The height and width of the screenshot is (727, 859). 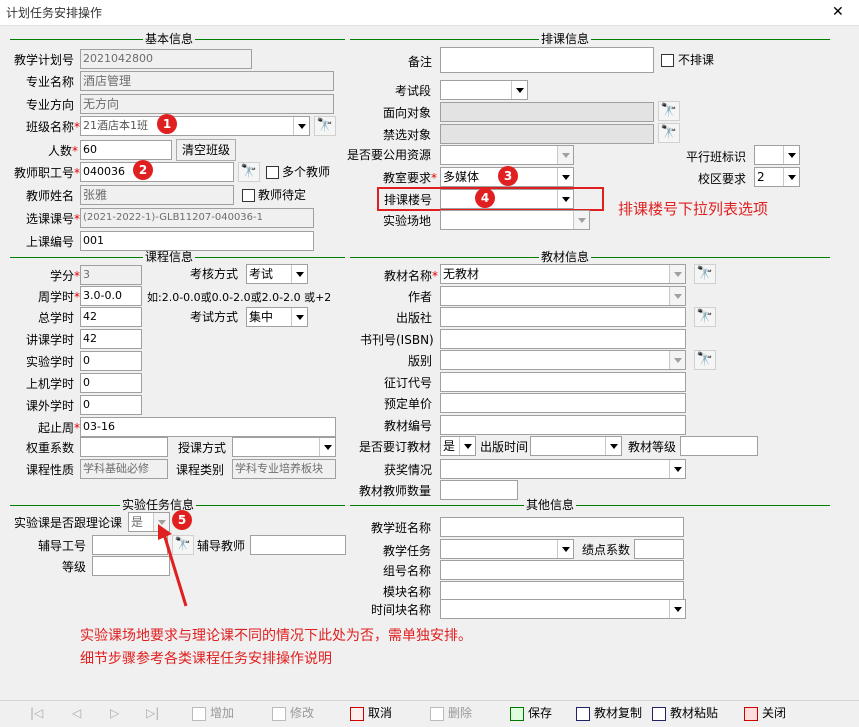 I want to click on weight-field, so click(x=124, y=447).